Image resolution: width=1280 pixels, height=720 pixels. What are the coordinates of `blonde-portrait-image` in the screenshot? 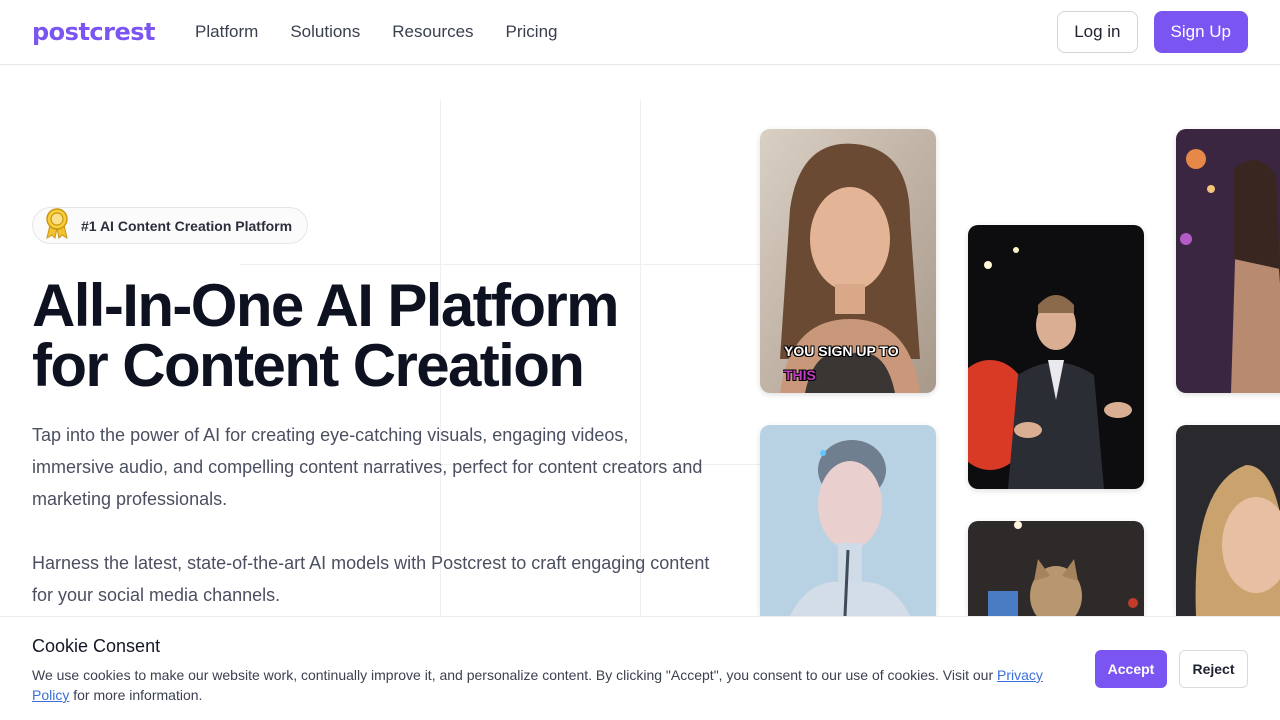 It's located at (1228, 520).